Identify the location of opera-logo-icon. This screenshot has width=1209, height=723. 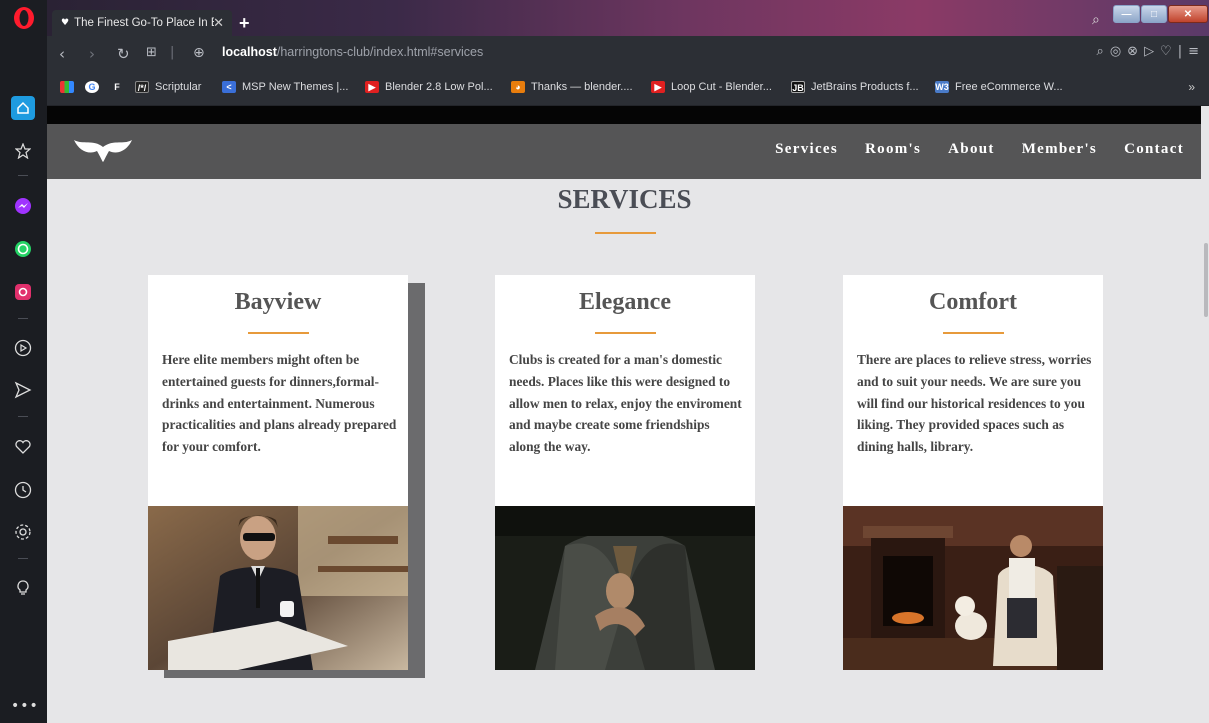
(24, 18).